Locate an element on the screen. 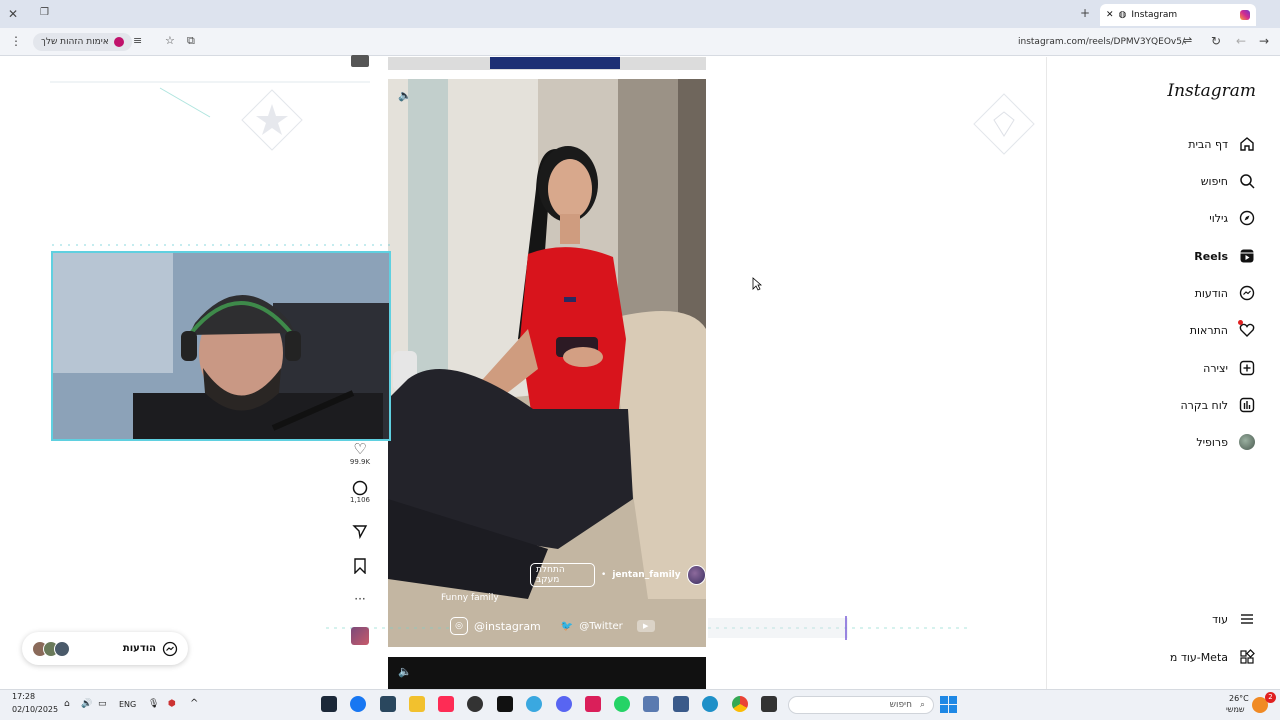 This screenshot has height=720, width=1280. profile-dot-icon is located at coordinates (118, 42).